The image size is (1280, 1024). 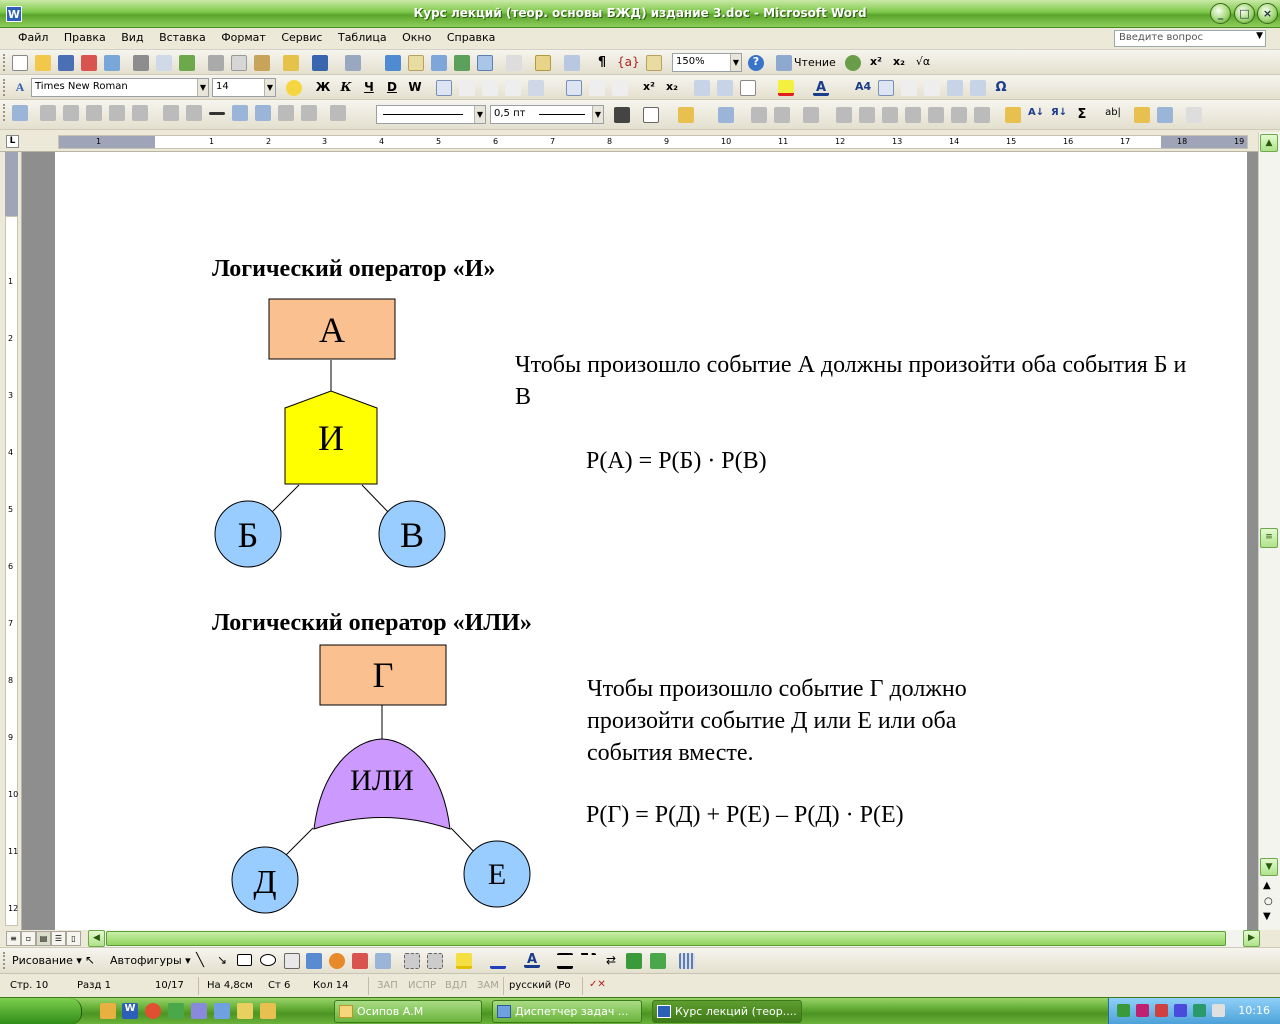 What do you see at coordinates (141, 63) in the screenshot?
I see `print-icon` at bounding box center [141, 63].